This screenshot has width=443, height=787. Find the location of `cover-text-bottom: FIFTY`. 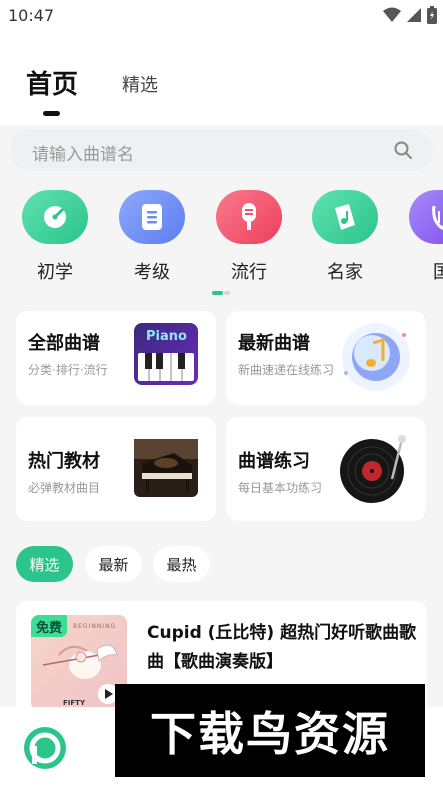

cover-text-bottom: FIFTY is located at coordinates (74, 703).